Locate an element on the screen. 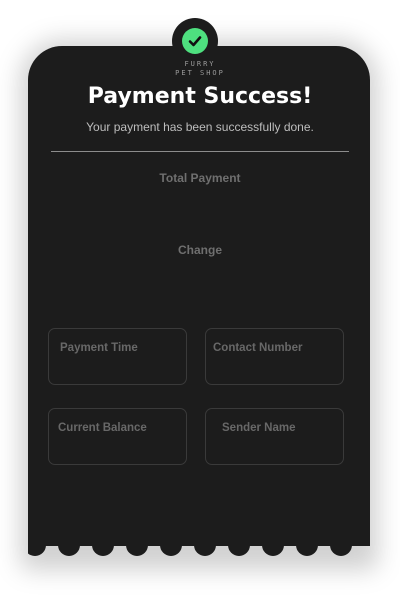 The width and height of the screenshot is (400, 600). current-balance-label: Current Balance is located at coordinates (102, 428).